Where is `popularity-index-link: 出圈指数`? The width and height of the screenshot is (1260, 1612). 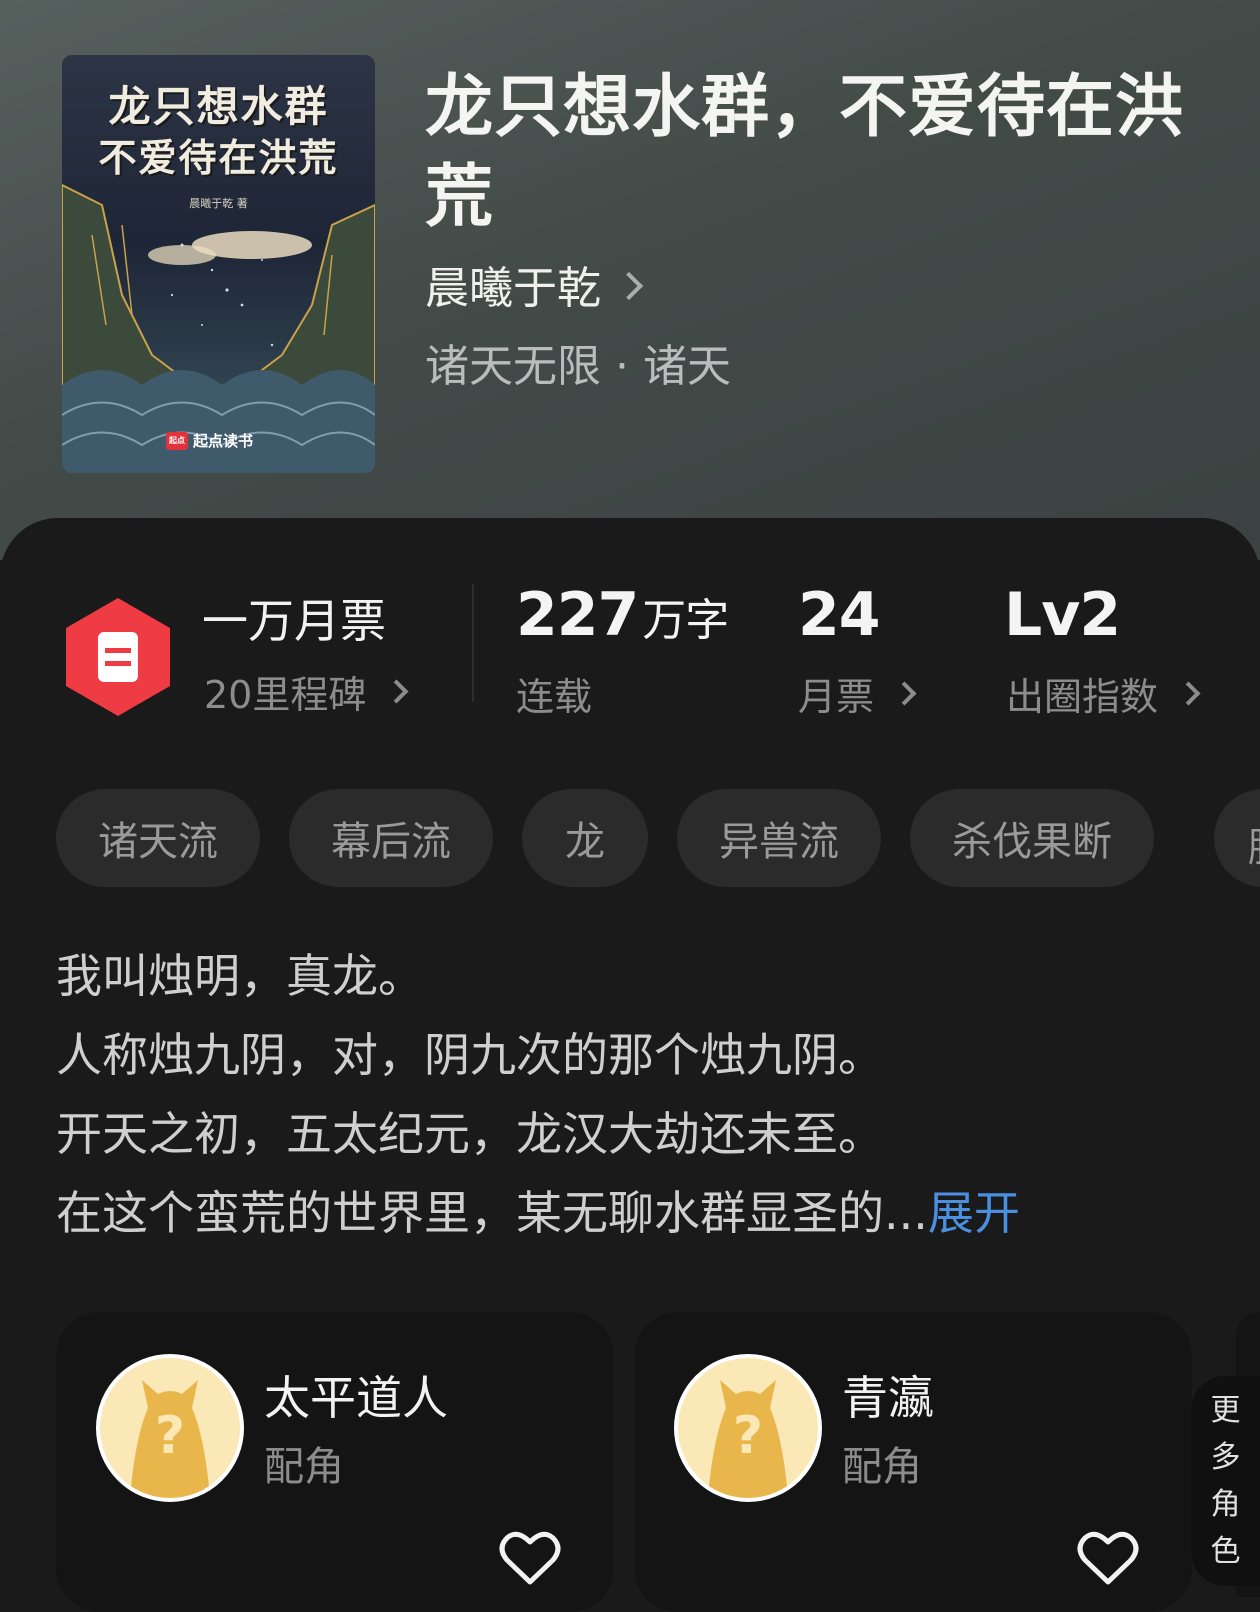
popularity-index-link: 出圈指数 is located at coordinates (1103, 693).